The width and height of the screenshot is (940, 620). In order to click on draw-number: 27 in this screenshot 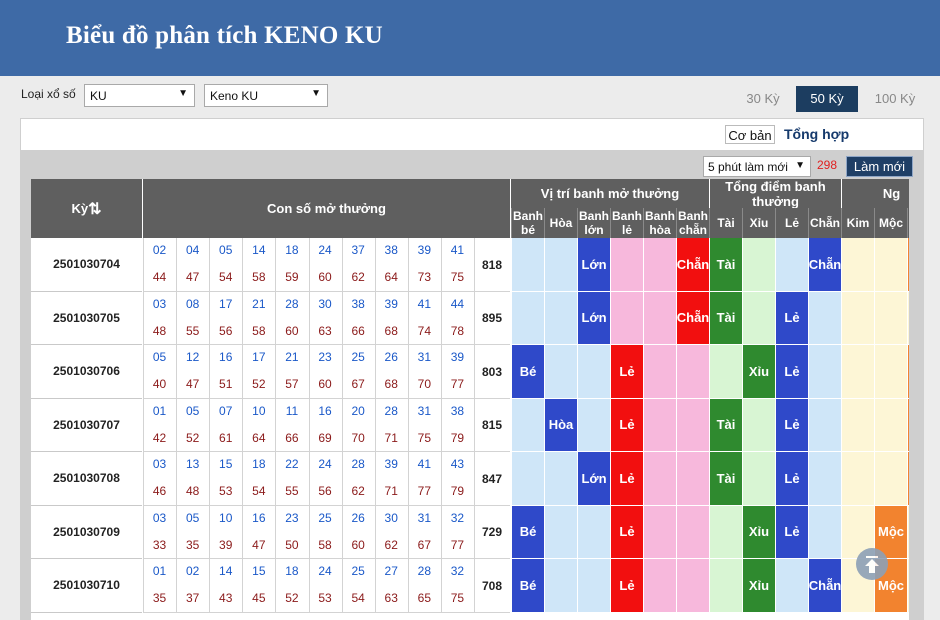, I will do `click(391, 571)`.